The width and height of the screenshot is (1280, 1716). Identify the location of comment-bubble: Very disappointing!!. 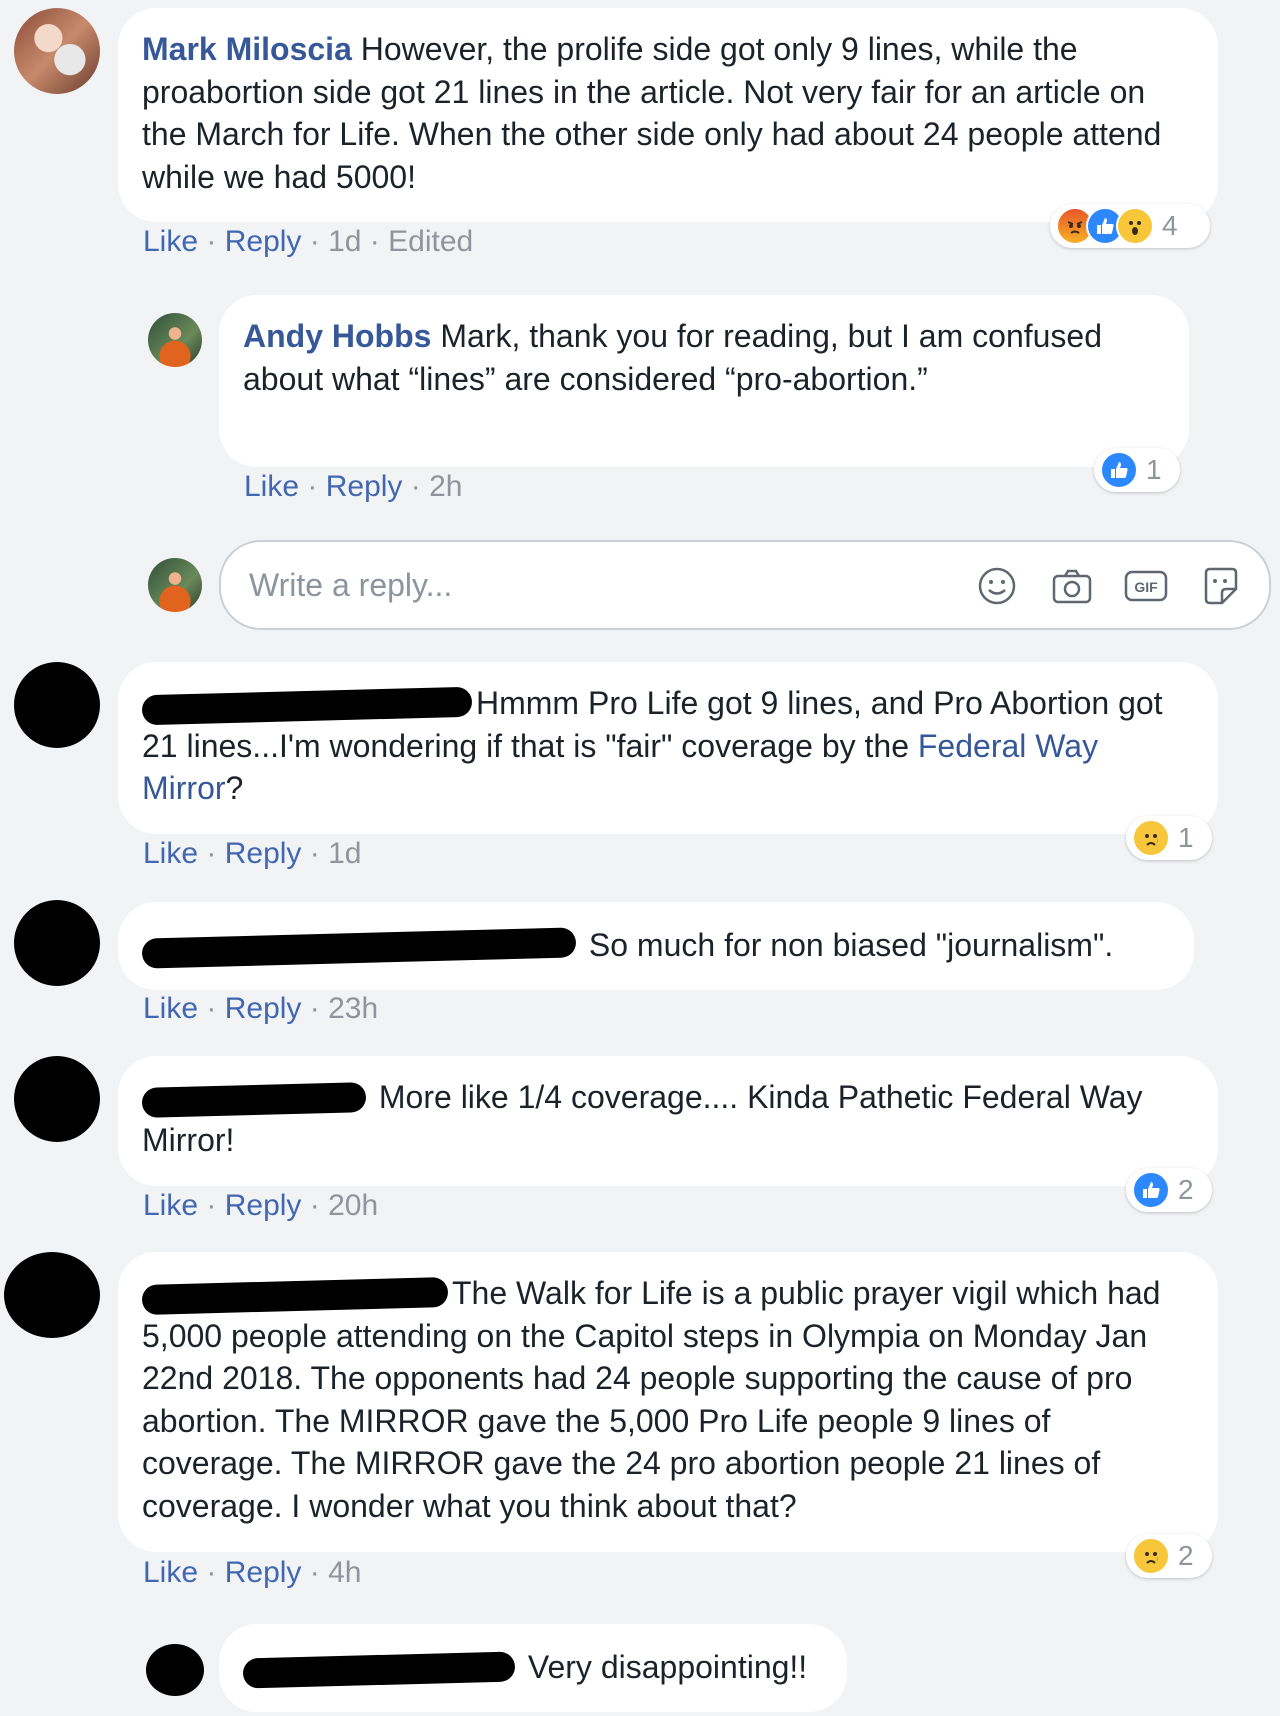
(533, 1668).